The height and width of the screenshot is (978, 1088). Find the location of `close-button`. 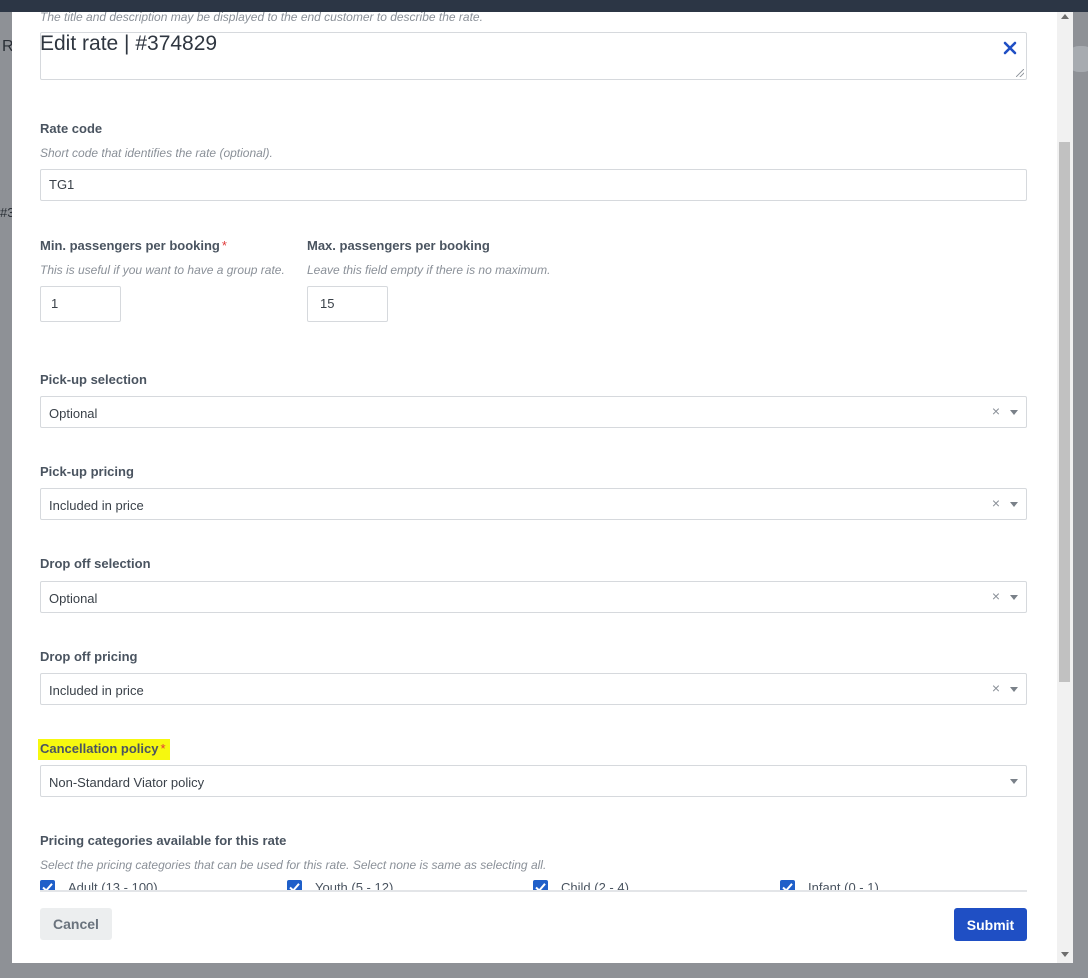

close-button is located at coordinates (1010, 48).